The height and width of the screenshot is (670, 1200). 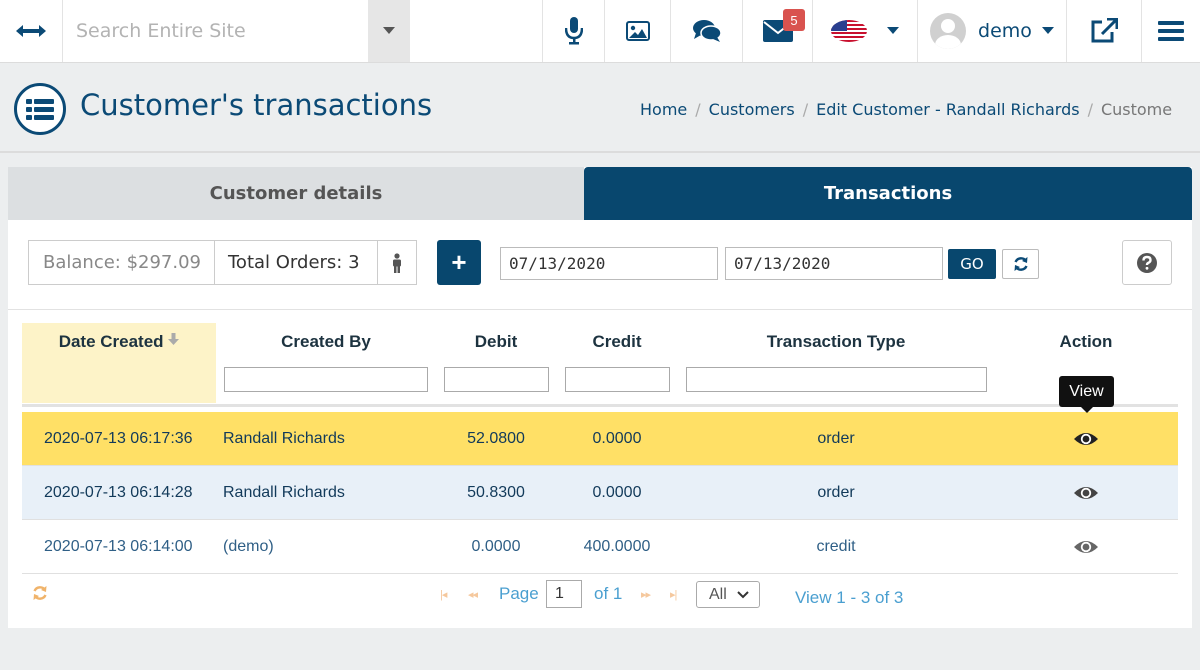 What do you see at coordinates (617, 342) in the screenshot?
I see `column-header-credit: Credit` at bounding box center [617, 342].